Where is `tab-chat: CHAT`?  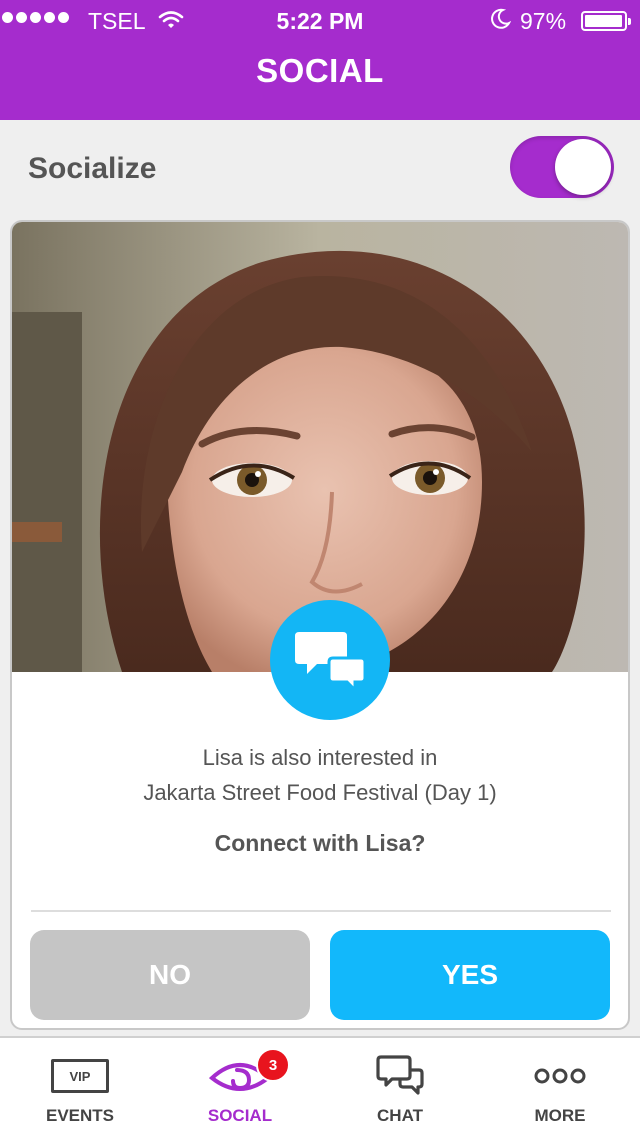
tab-chat: CHAT is located at coordinates (400, 1087).